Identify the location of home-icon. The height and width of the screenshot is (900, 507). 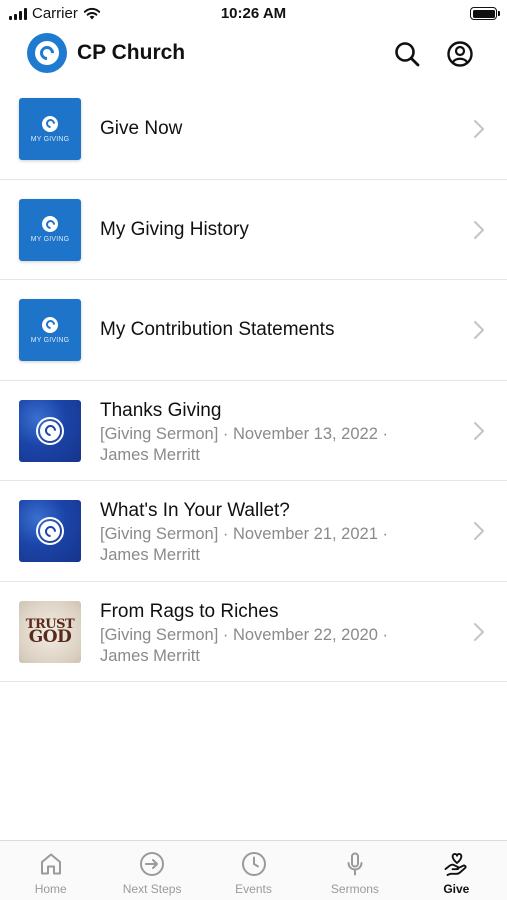
(51, 864).